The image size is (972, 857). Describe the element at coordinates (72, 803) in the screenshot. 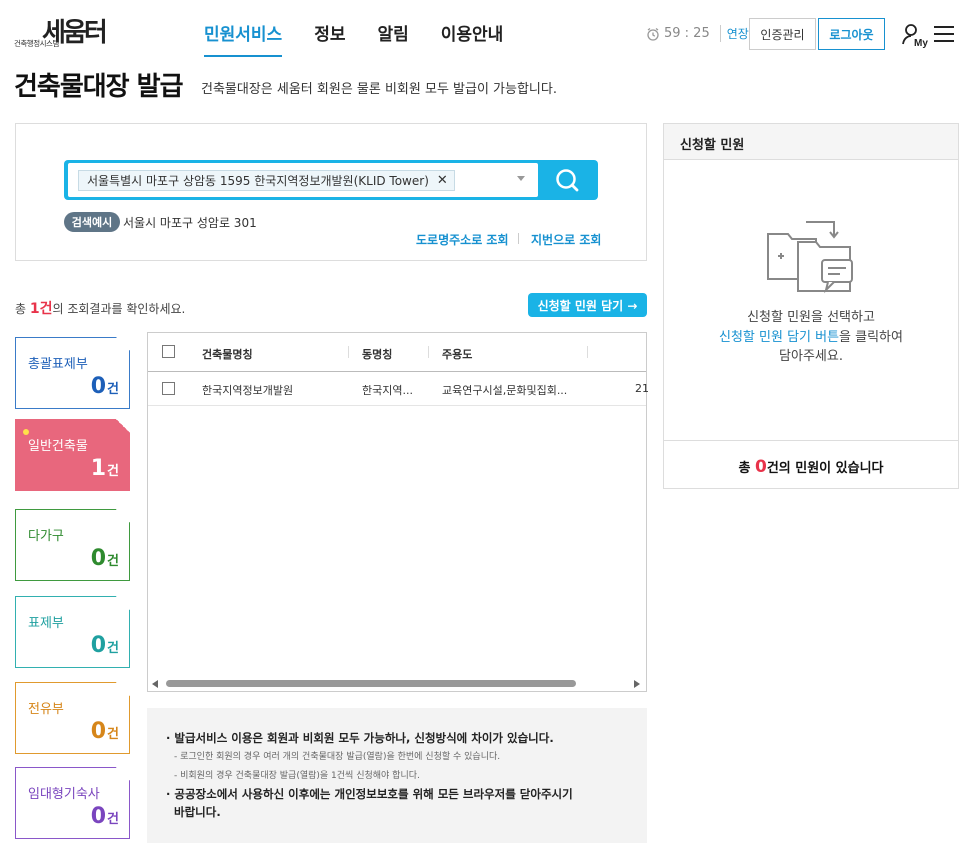

I see `category-rental-dormitory: 임대형기숙사 0건` at that location.